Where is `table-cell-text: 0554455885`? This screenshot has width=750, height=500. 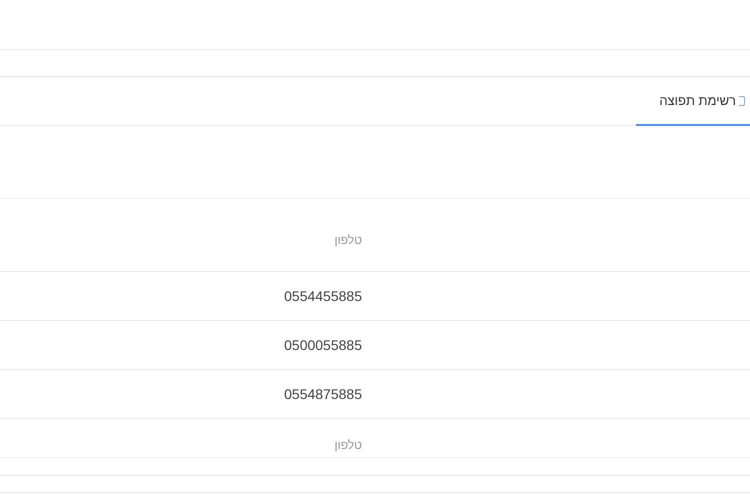
table-cell-text: 0554455885 is located at coordinates (323, 296).